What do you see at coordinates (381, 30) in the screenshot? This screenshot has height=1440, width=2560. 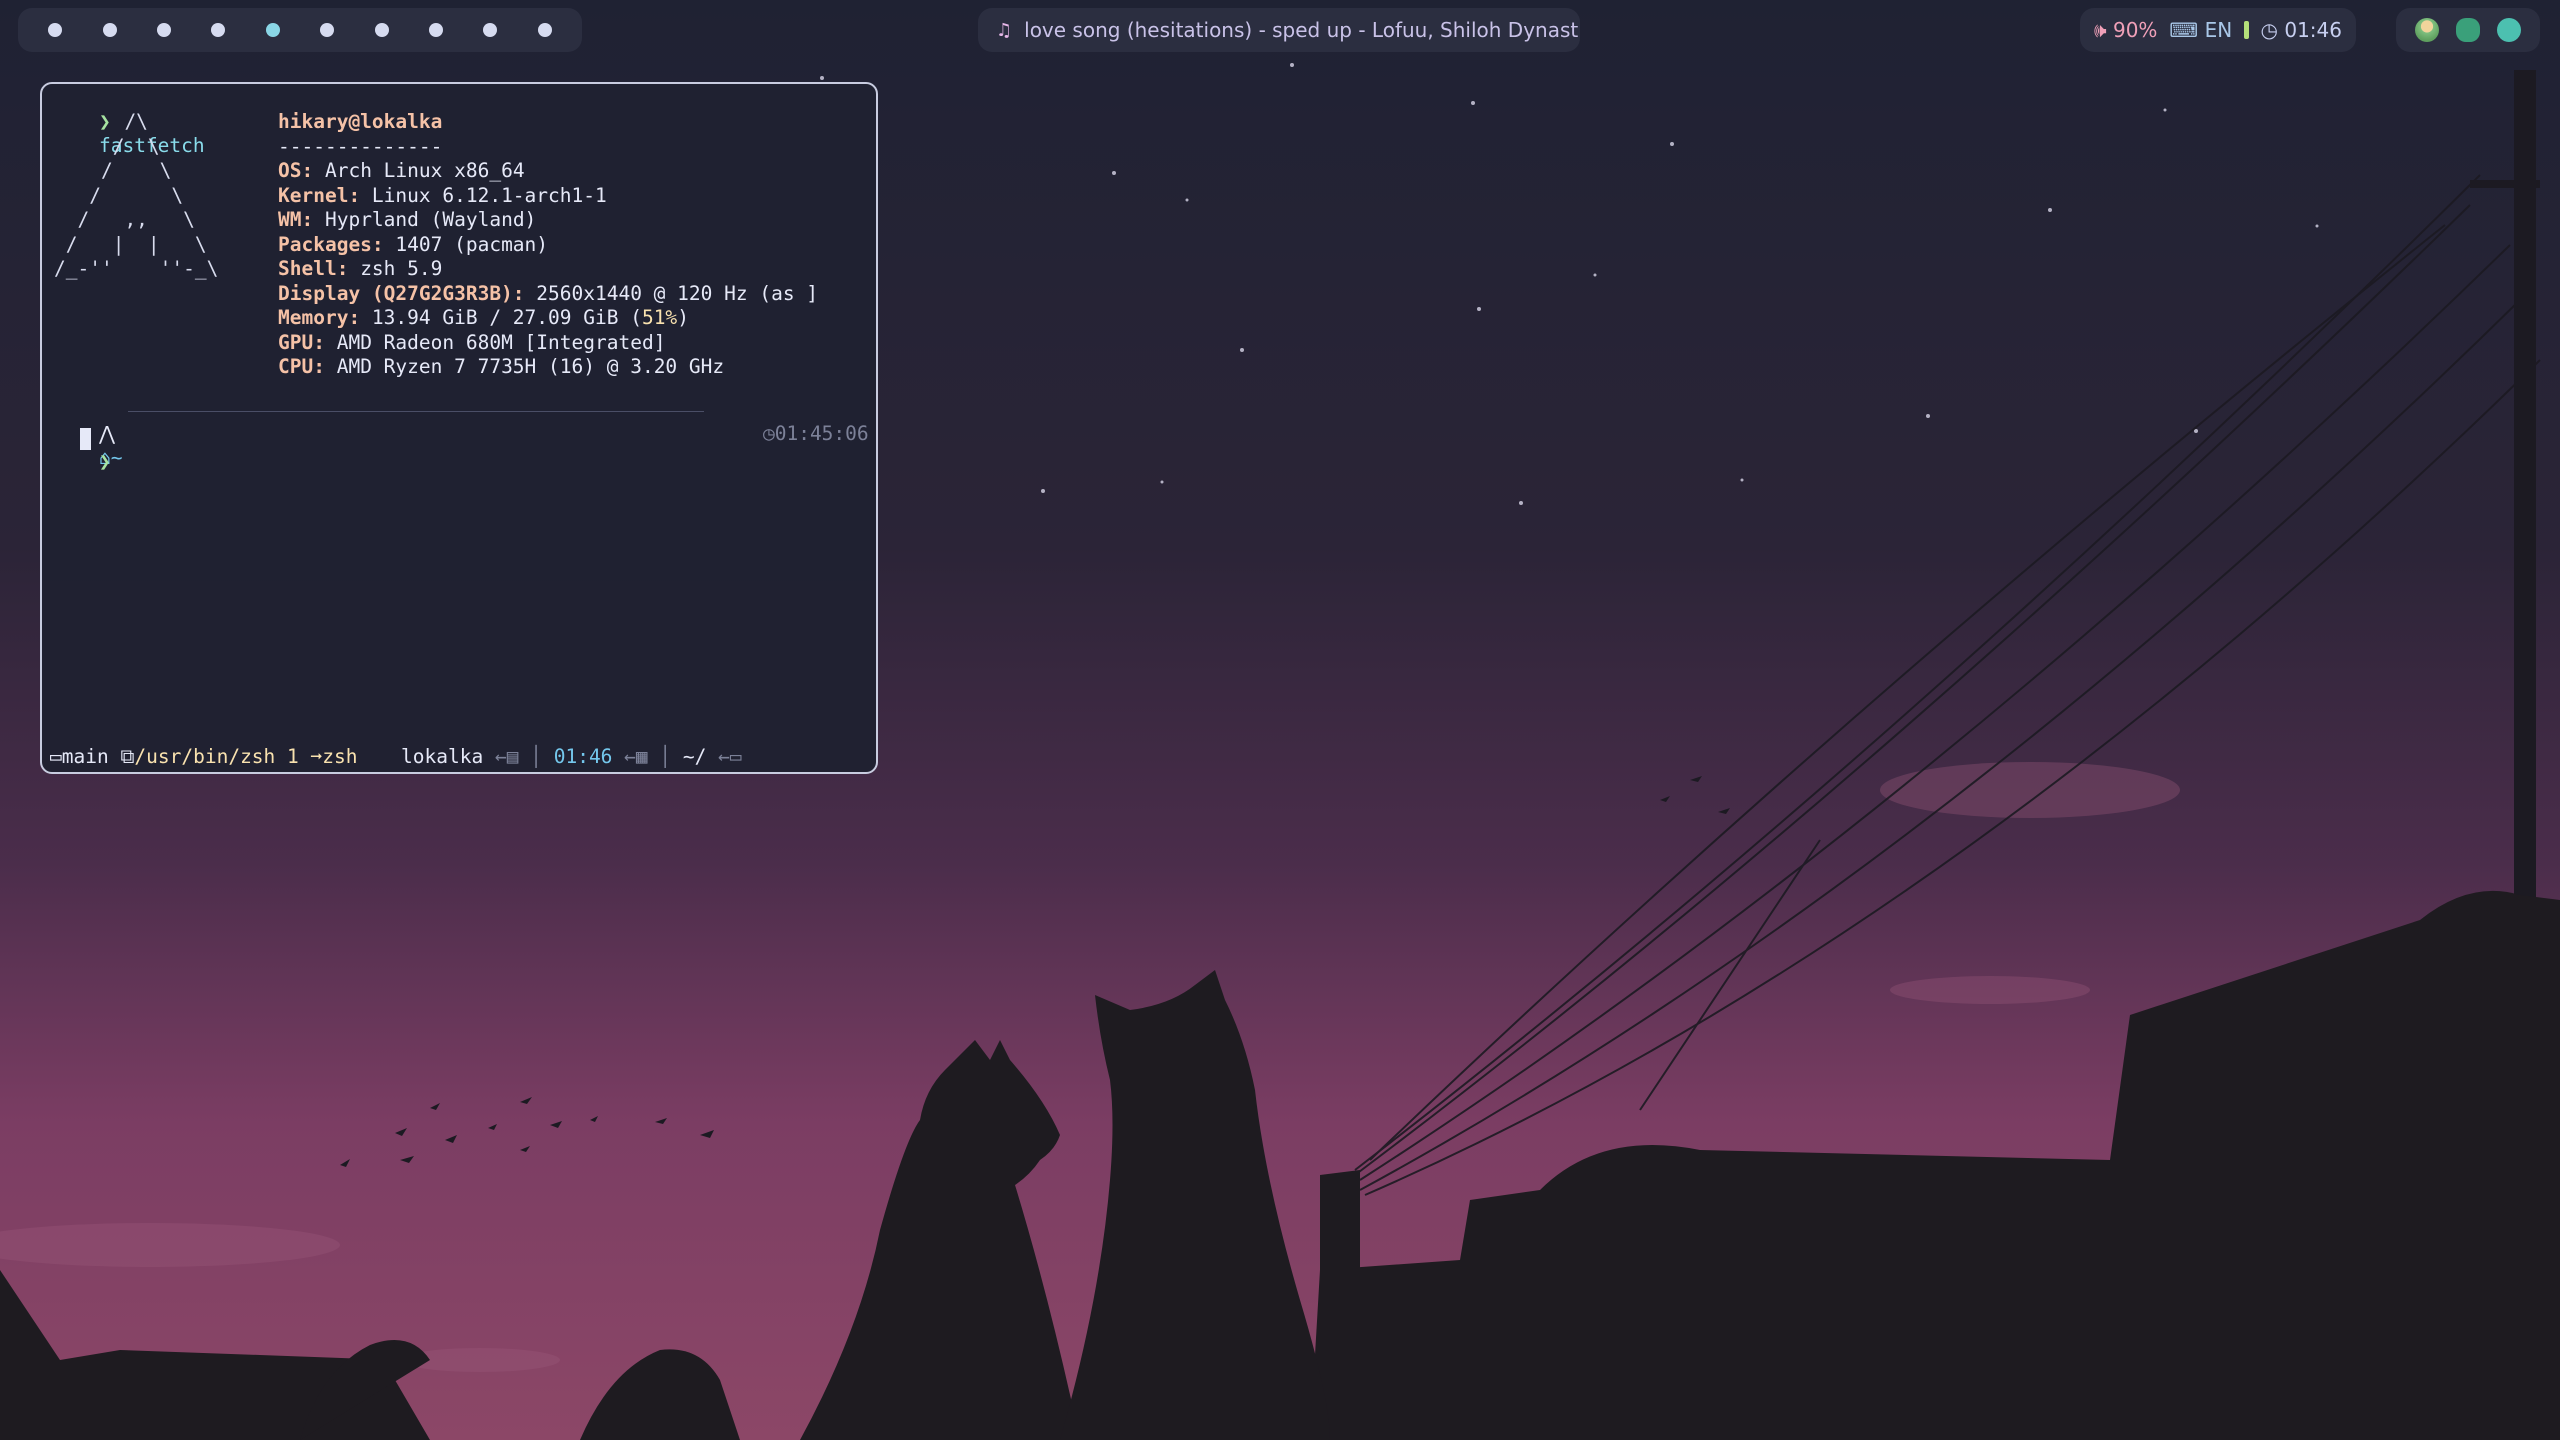 I see `workspace-7-indicator` at bounding box center [381, 30].